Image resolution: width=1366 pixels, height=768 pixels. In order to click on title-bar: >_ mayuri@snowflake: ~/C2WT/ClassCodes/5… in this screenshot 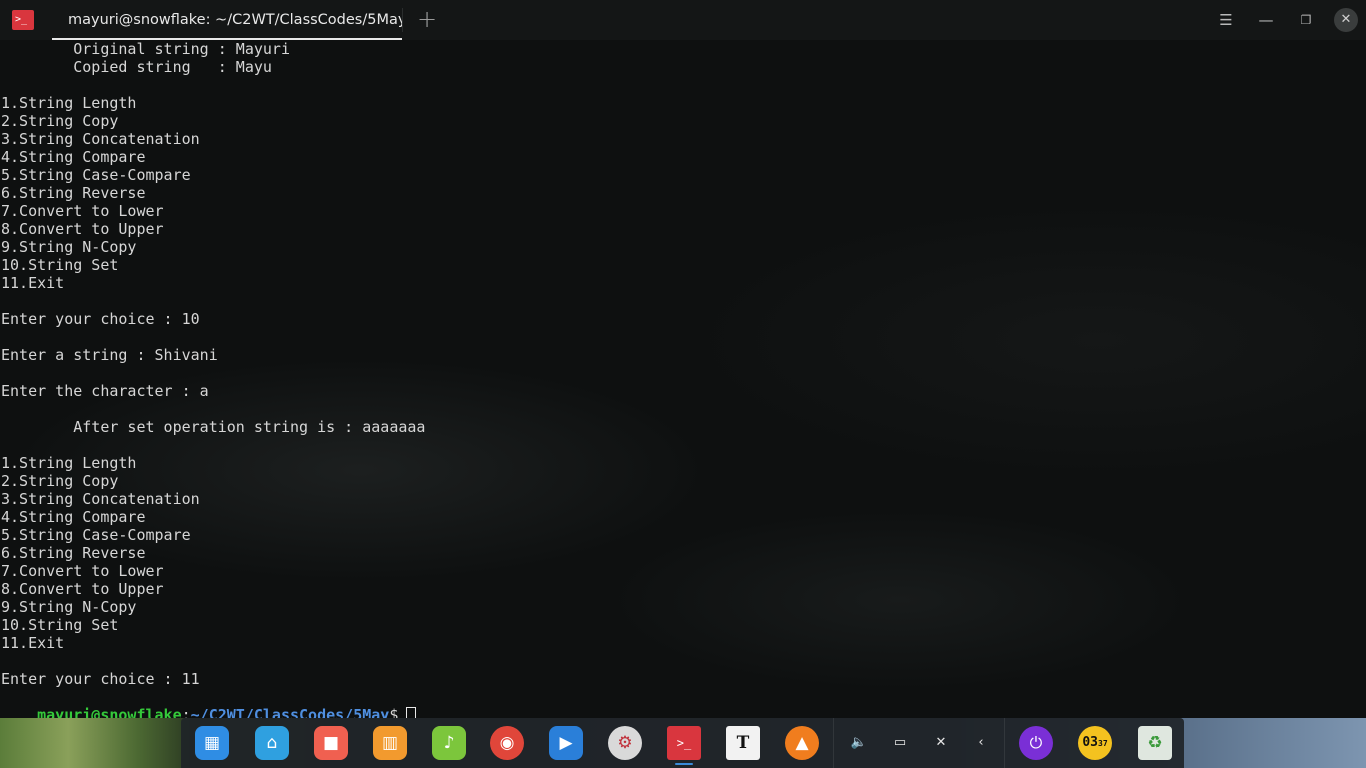, I will do `click(683, 20)`.